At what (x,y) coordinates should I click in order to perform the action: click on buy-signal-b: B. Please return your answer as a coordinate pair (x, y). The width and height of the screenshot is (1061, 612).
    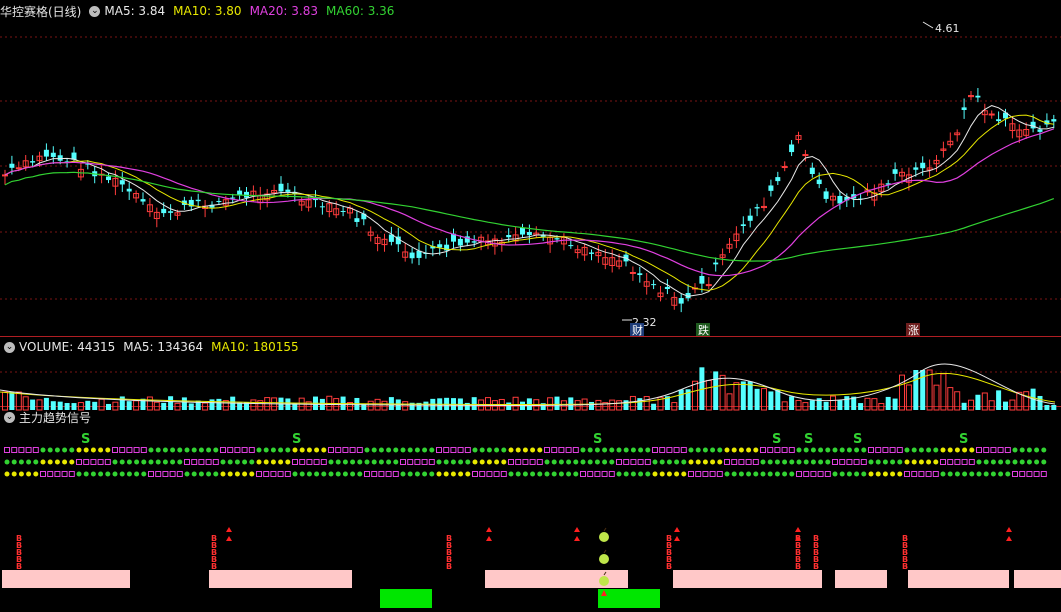
    Looking at the image, I should click on (798, 566).